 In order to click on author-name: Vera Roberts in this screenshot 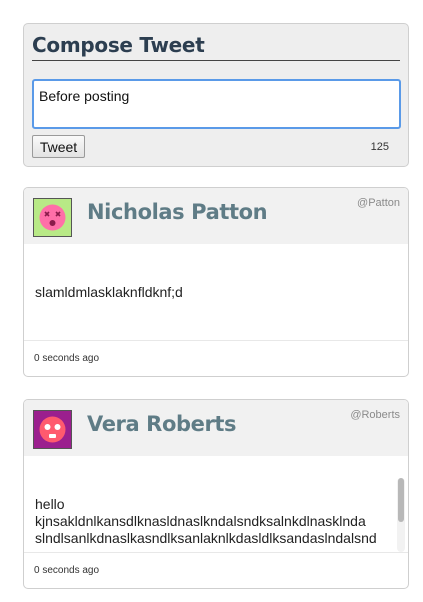, I will do `click(162, 424)`.